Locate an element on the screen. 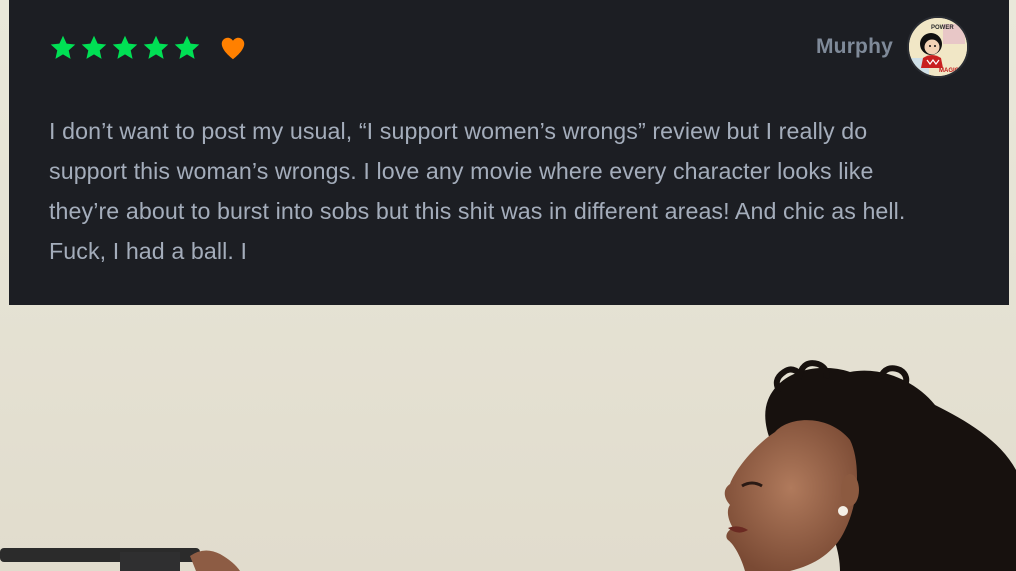  reviewer: Murphy POWER MAGIC is located at coordinates (892, 47).